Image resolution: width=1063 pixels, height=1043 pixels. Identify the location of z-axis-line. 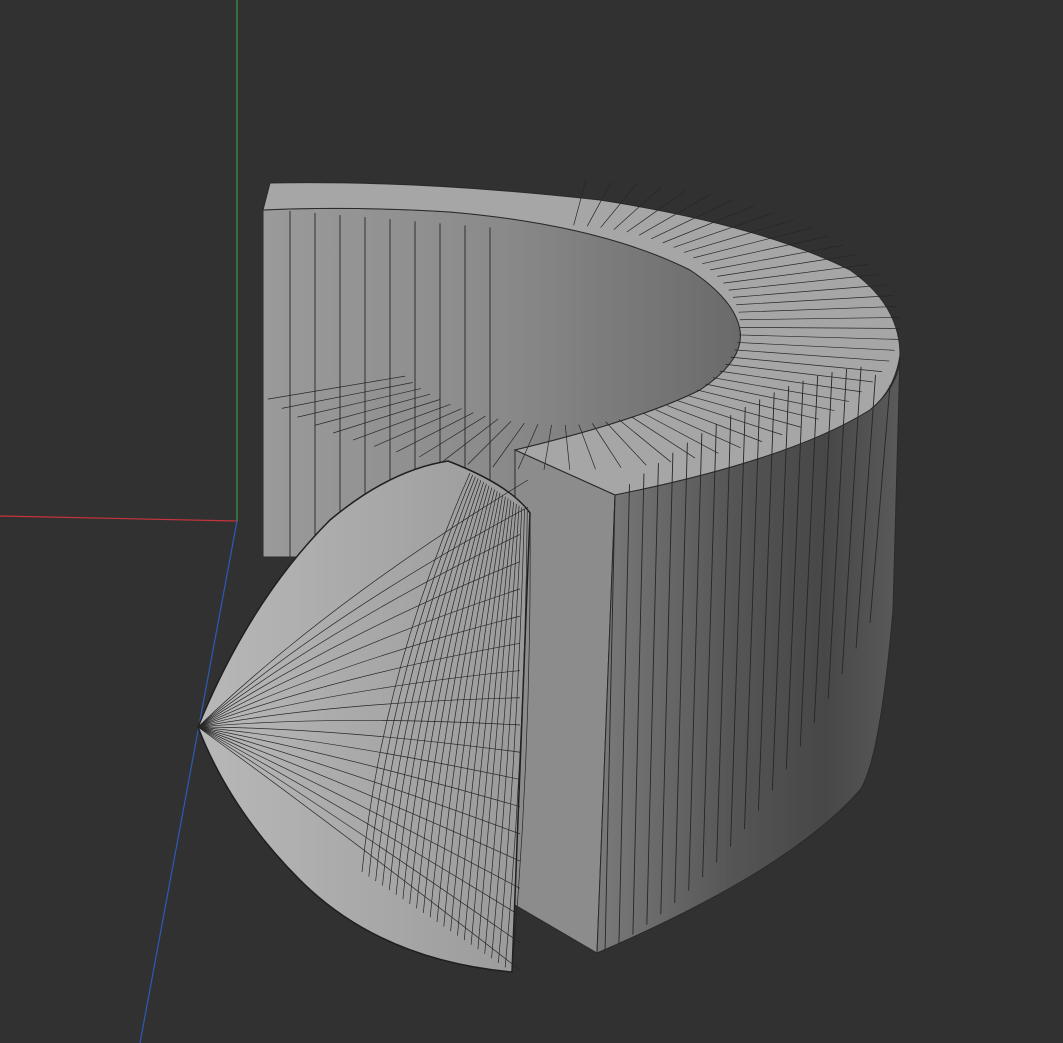
(188, 781).